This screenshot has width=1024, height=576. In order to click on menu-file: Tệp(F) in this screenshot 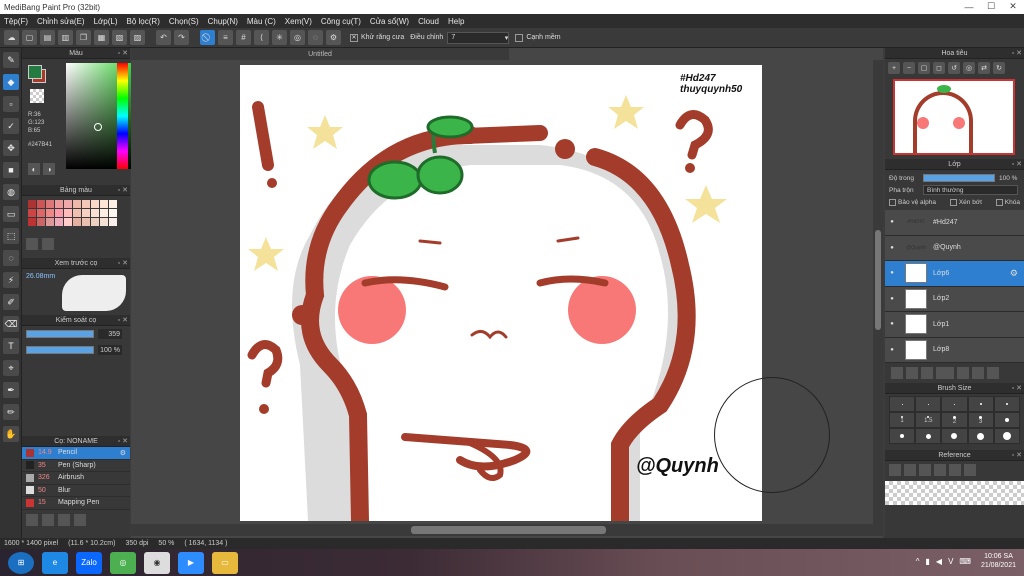, I will do `click(16, 21)`.